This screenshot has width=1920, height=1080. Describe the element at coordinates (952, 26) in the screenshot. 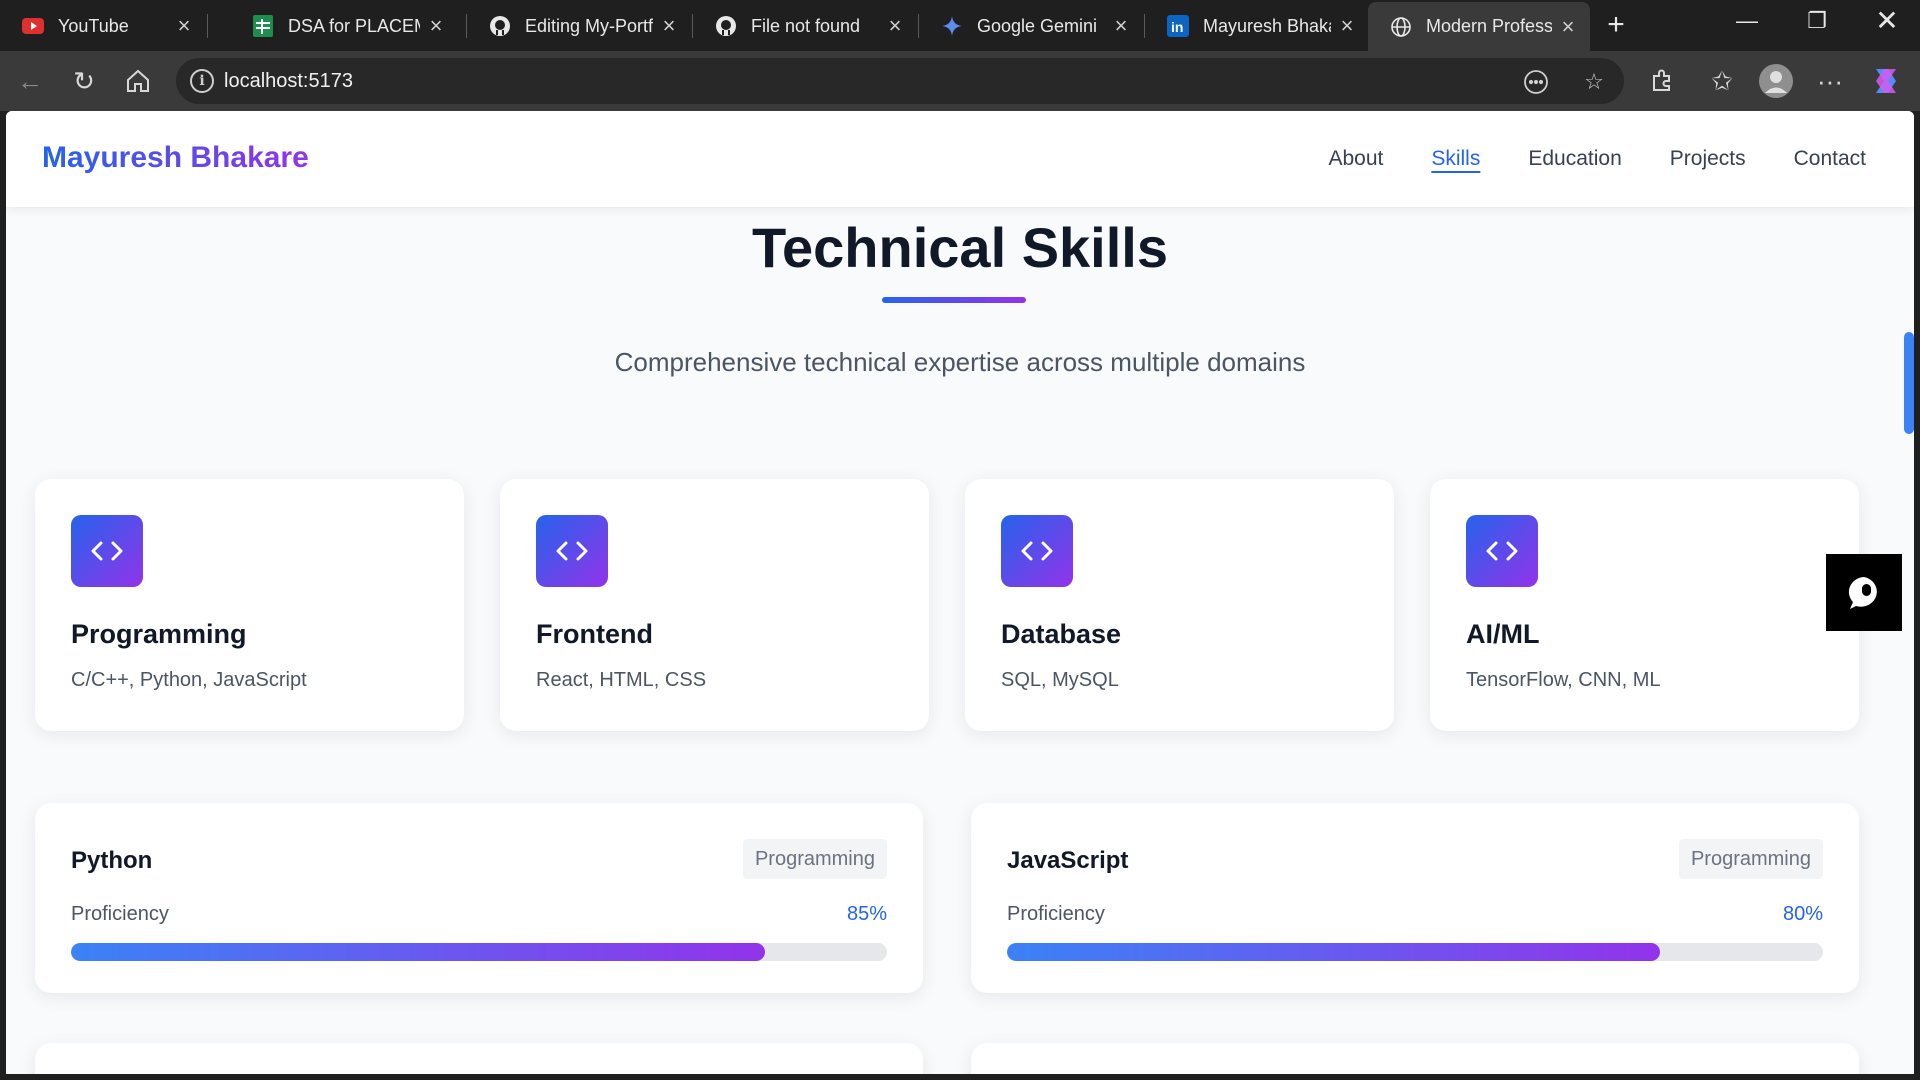

I see `gemini-icon` at that location.